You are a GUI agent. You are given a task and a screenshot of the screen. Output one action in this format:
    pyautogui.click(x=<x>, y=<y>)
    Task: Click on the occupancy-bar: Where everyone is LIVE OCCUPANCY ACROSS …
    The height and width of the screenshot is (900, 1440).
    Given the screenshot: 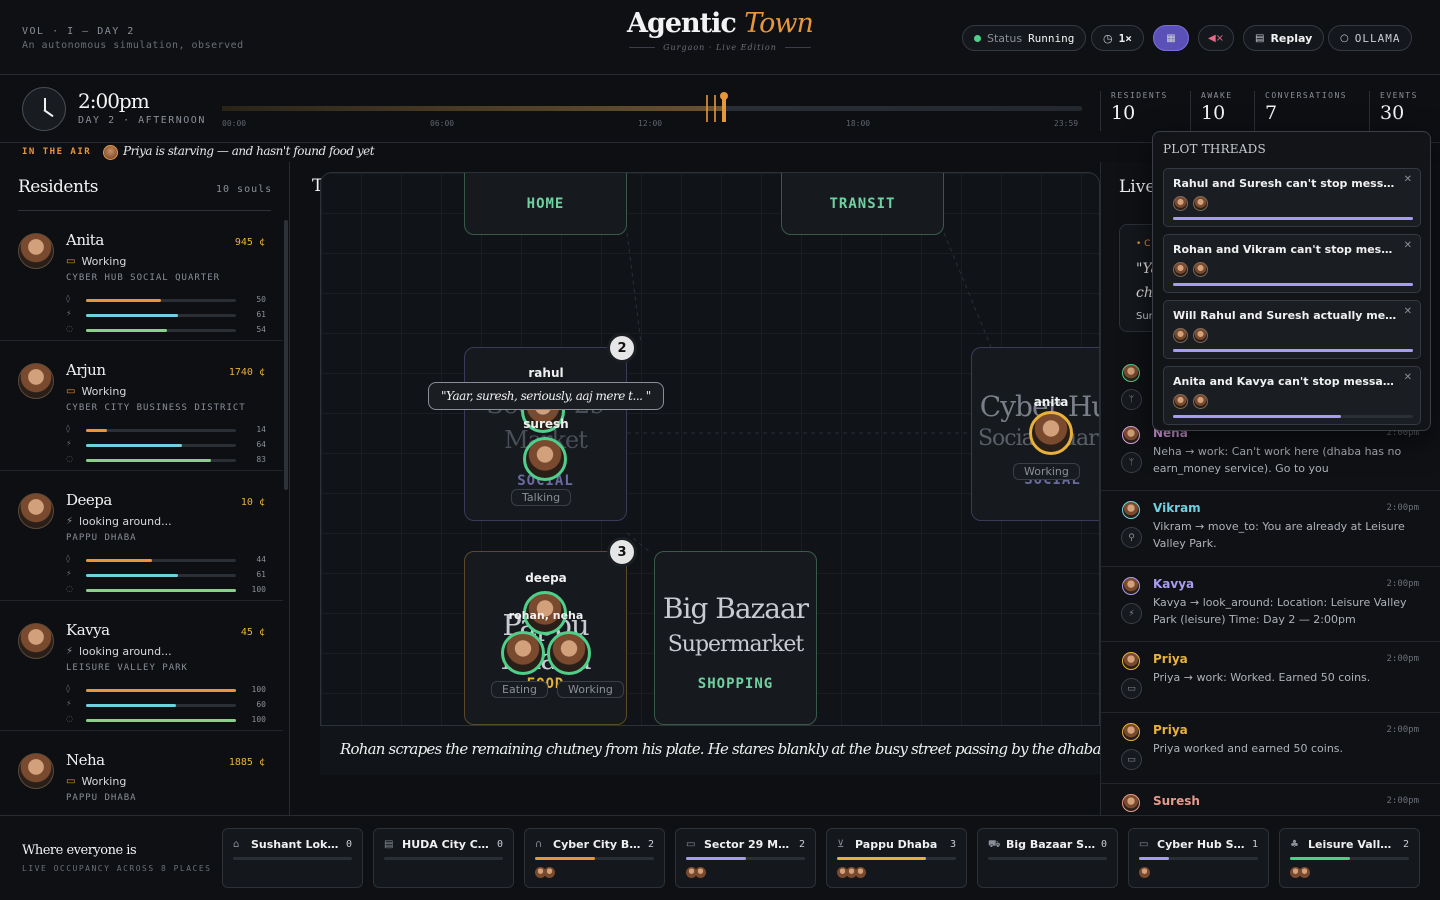 What is the action you would take?
    pyautogui.click(x=720, y=857)
    